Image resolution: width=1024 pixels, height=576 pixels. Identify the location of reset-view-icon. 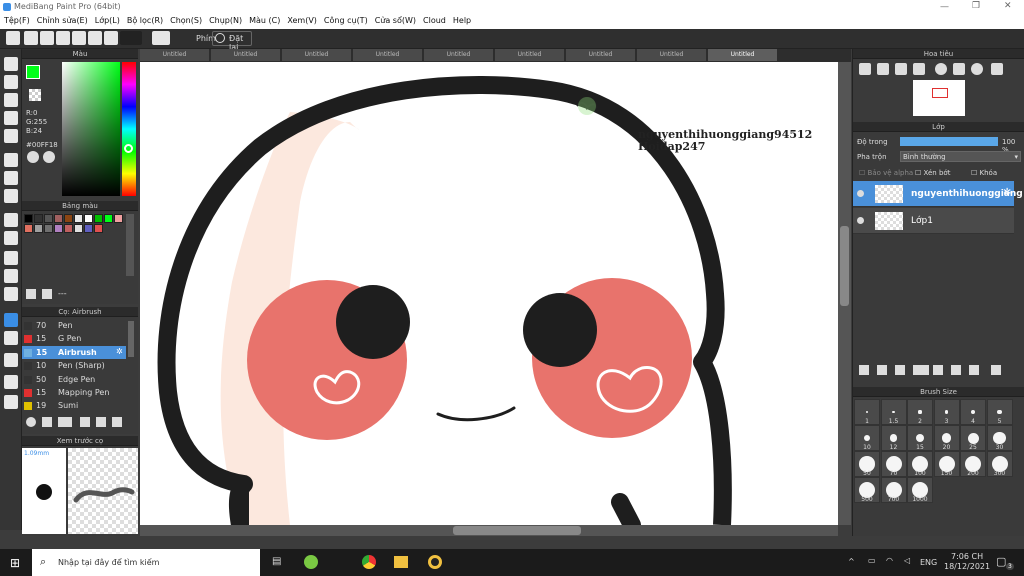
(959, 69).